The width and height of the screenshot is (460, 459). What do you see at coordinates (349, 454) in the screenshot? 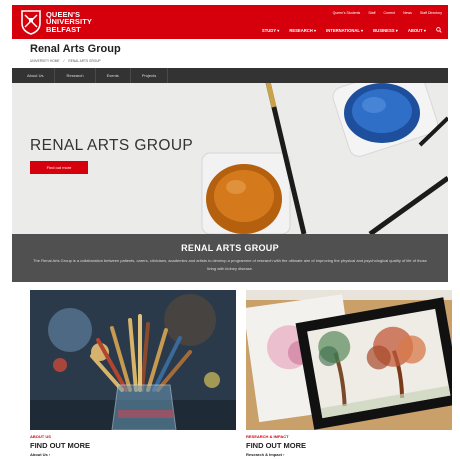
I see `card-link: Research & Impact ›` at bounding box center [349, 454].